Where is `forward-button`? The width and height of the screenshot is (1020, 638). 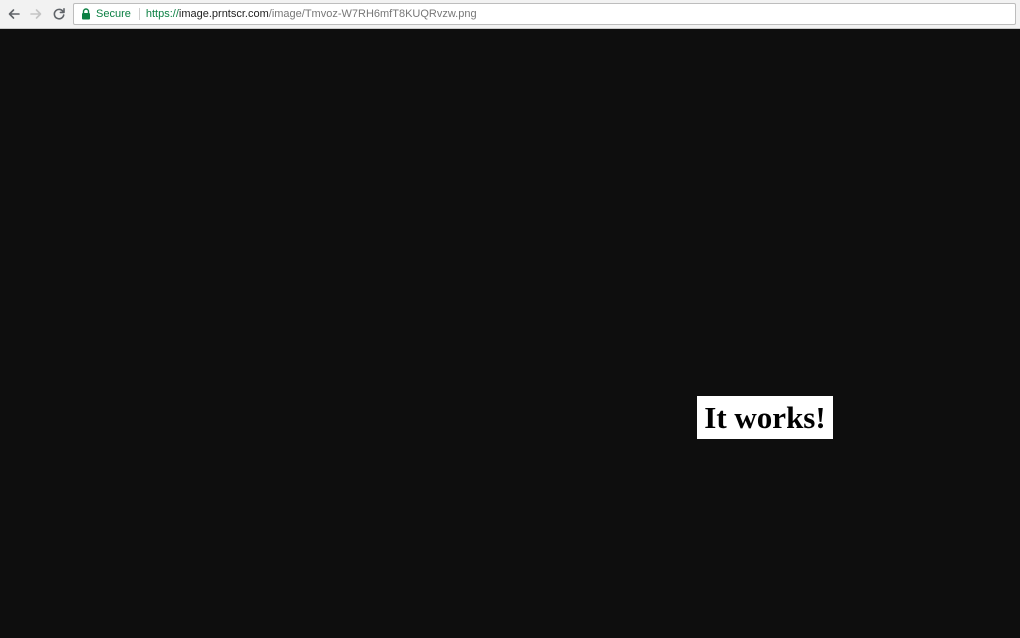
forward-button is located at coordinates (36, 14).